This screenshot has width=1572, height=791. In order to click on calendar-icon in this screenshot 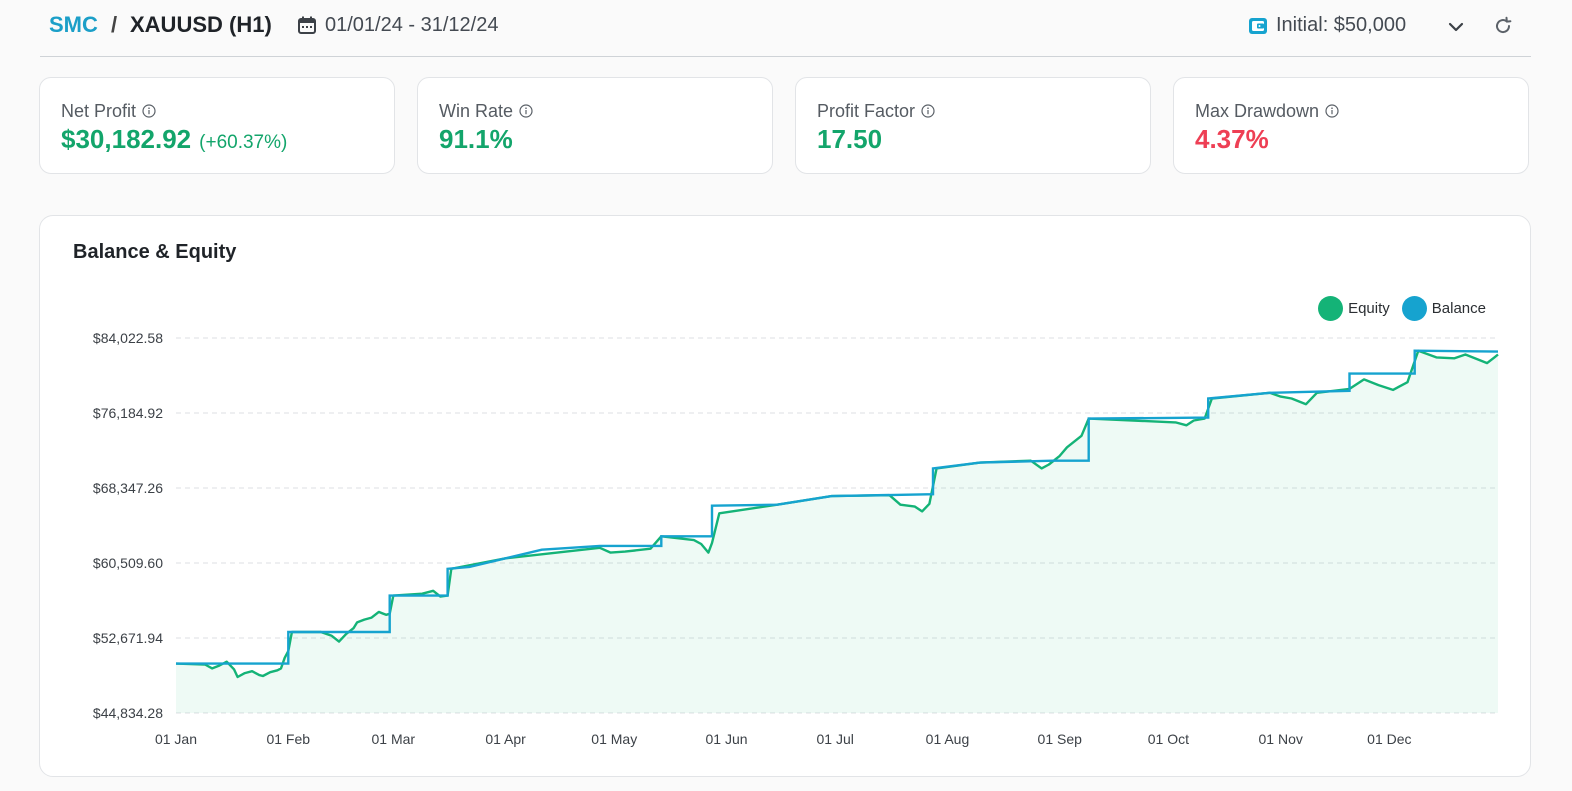, I will do `click(307, 25)`.